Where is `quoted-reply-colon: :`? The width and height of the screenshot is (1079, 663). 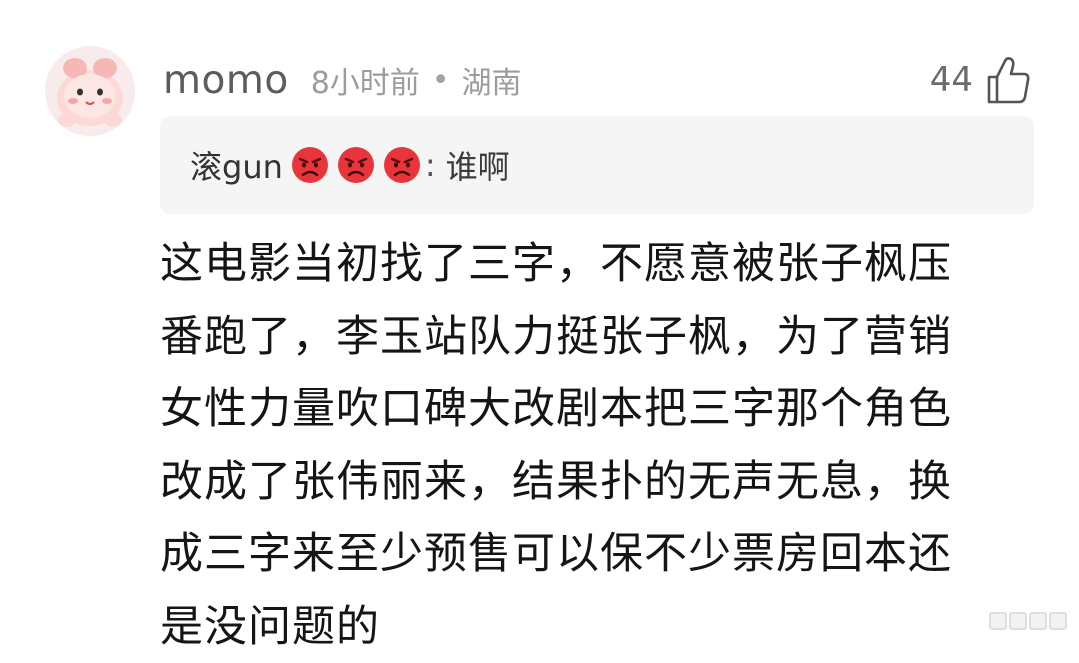
quoted-reply-colon: : is located at coordinates (430, 165).